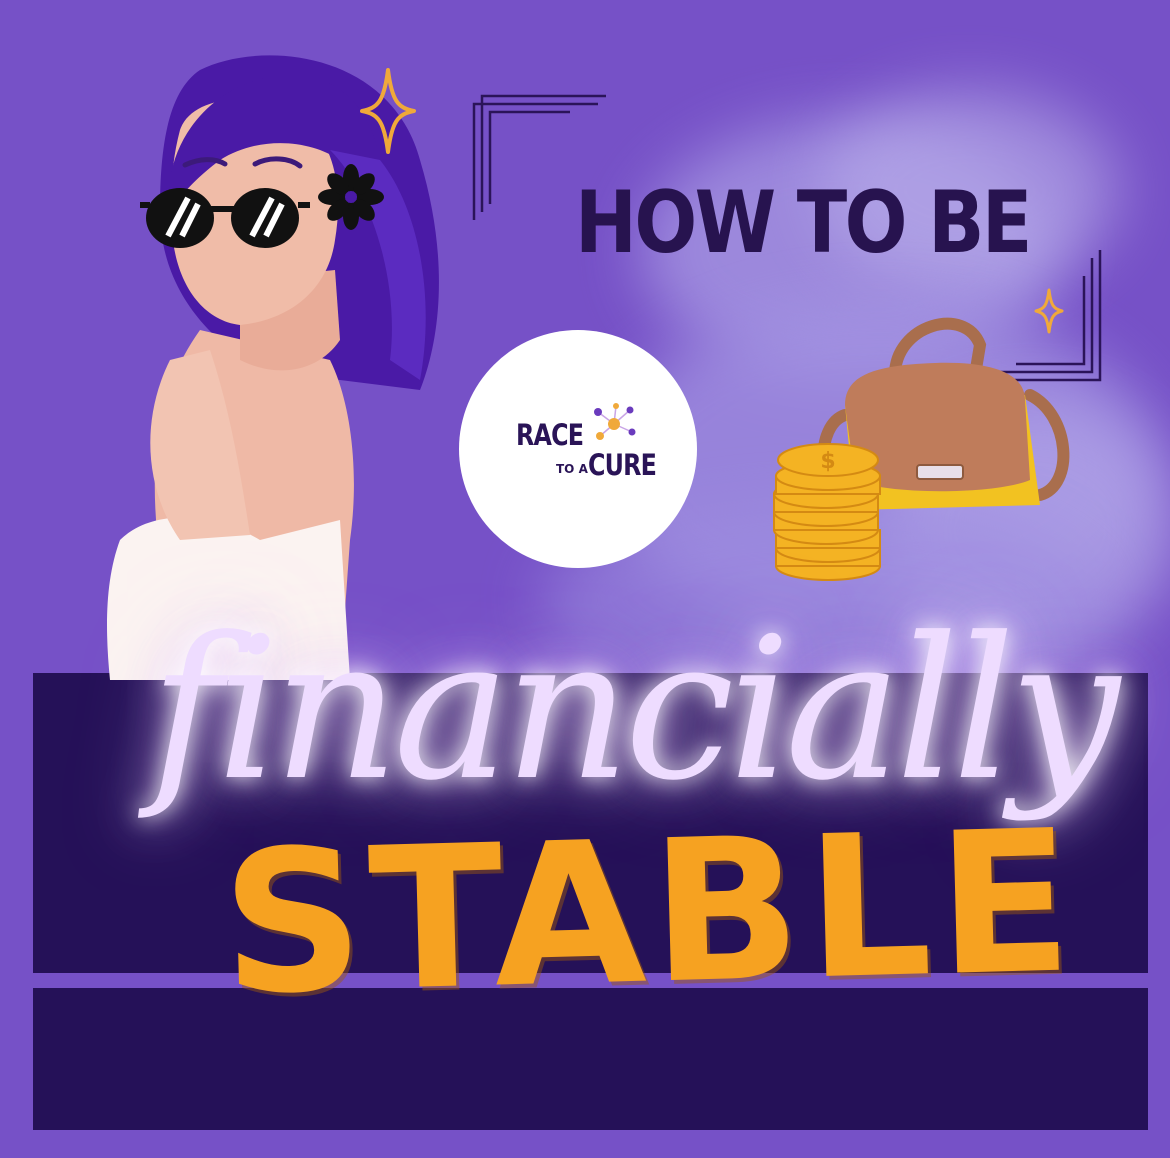 The image size is (1170, 1158). Describe the element at coordinates (550, 435) in the screenshot. I see `logo-line1: RACE` at that location.